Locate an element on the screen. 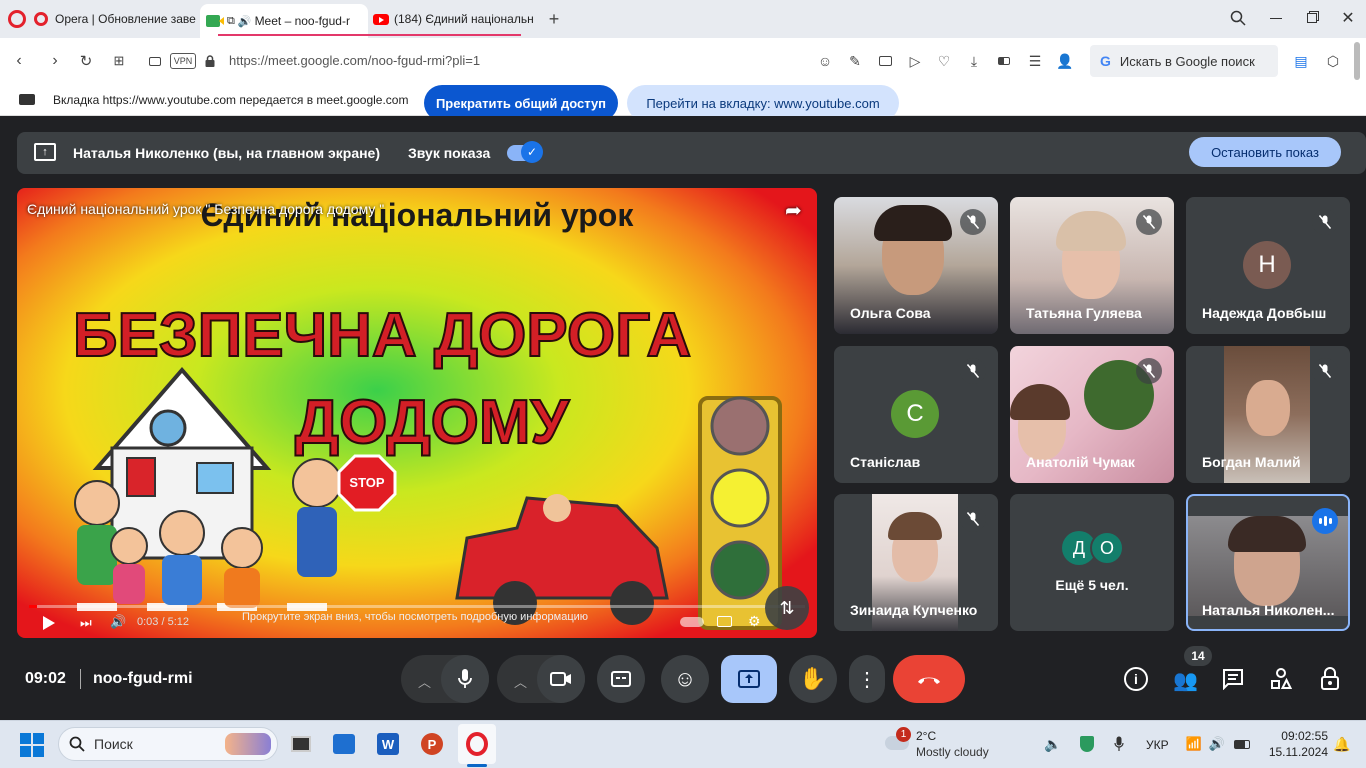 Image resolution: width=1366 pixels, height=768 pixels. powerpoint-icon: P is located at coordinates (432, 744).